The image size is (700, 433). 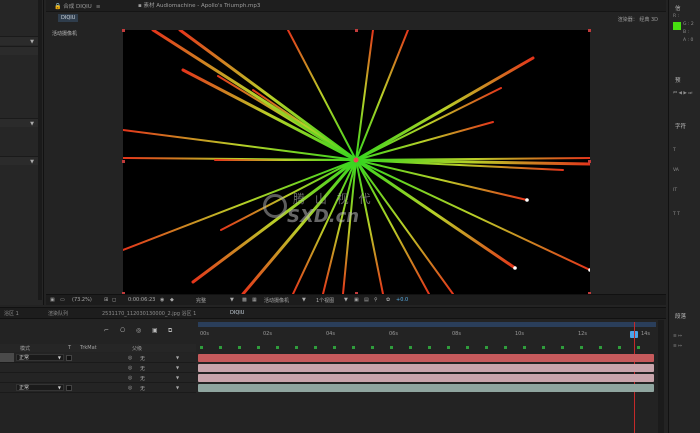 I want to click on character-tab: 字符, so click(x=680, y=126).